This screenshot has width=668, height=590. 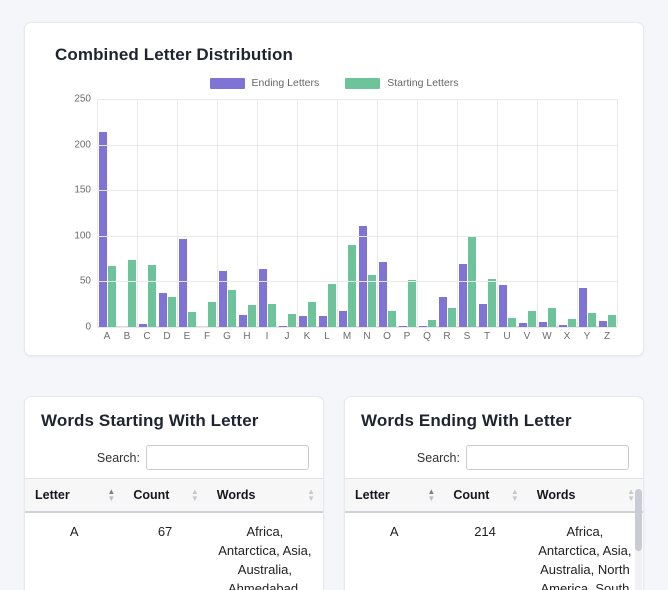 What do you see at coordinates (372, 495) in the screenshot?
I see `column-header-letter-label: Letter` at bounding box center [372, 495].